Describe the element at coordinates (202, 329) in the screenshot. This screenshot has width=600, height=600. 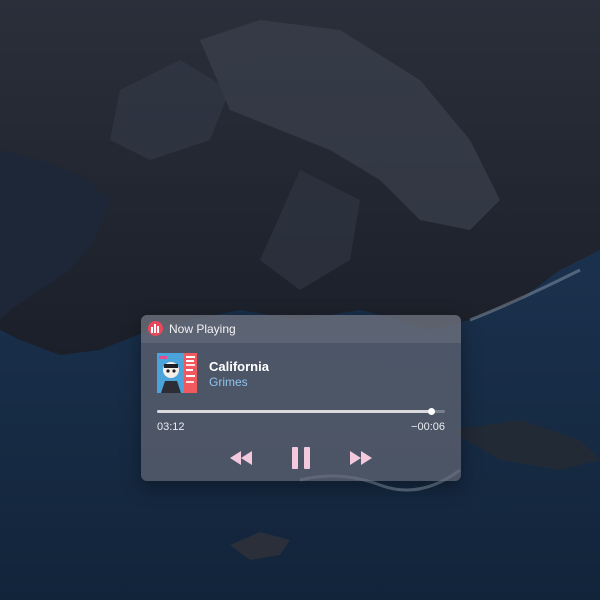
I see `widget-title: Now Playing` at that location.